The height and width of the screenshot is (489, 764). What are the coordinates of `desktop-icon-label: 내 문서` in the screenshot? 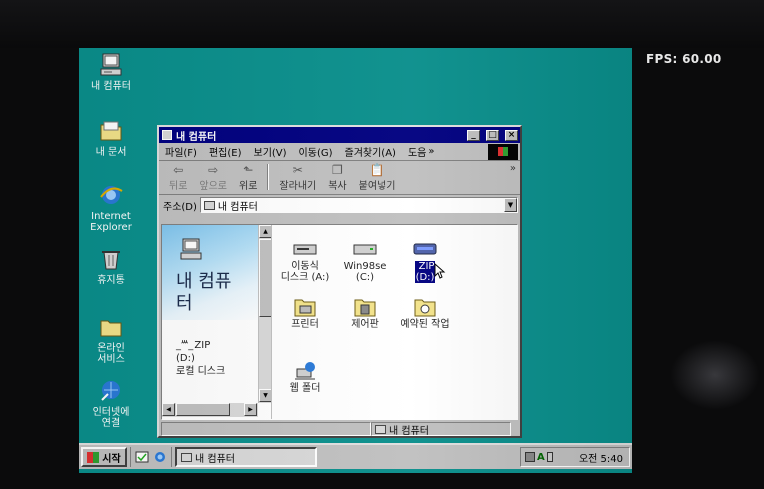 It's located at (111, 152).